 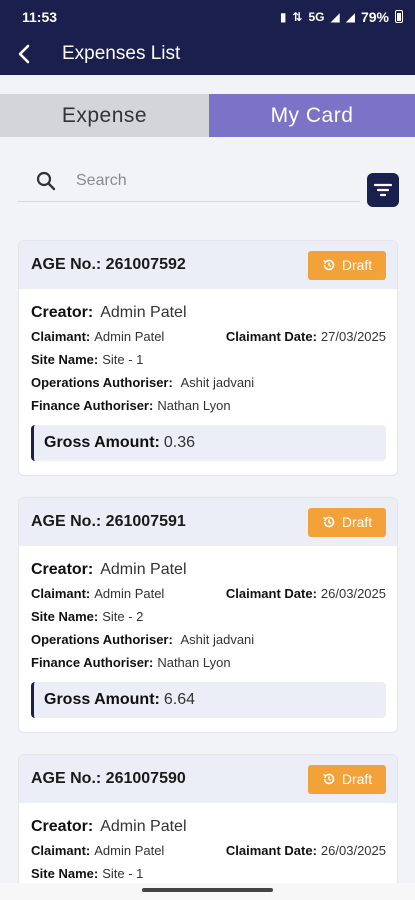 I want to click on claimant-date: Claimant Date: 27/03/2025, so click(x=306, y=336).